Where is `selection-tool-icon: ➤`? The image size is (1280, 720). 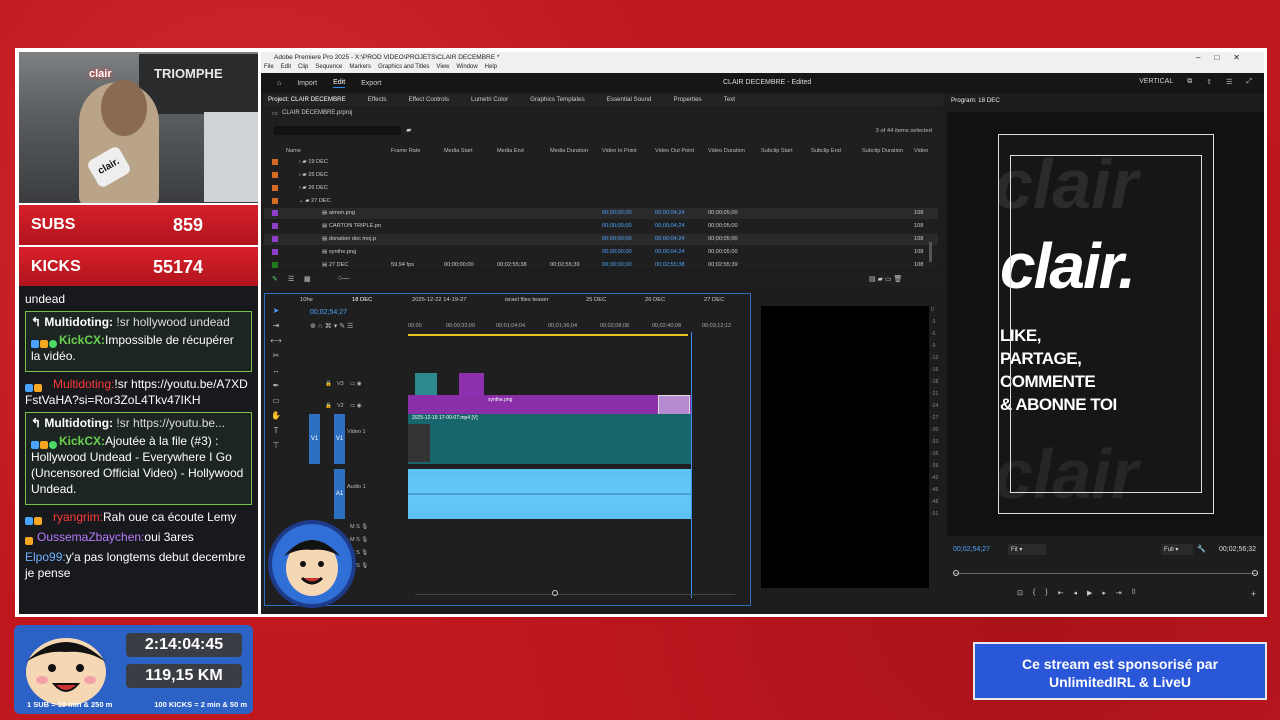 selection-tool-icon: ➤ is located at coordinates (276, 310).